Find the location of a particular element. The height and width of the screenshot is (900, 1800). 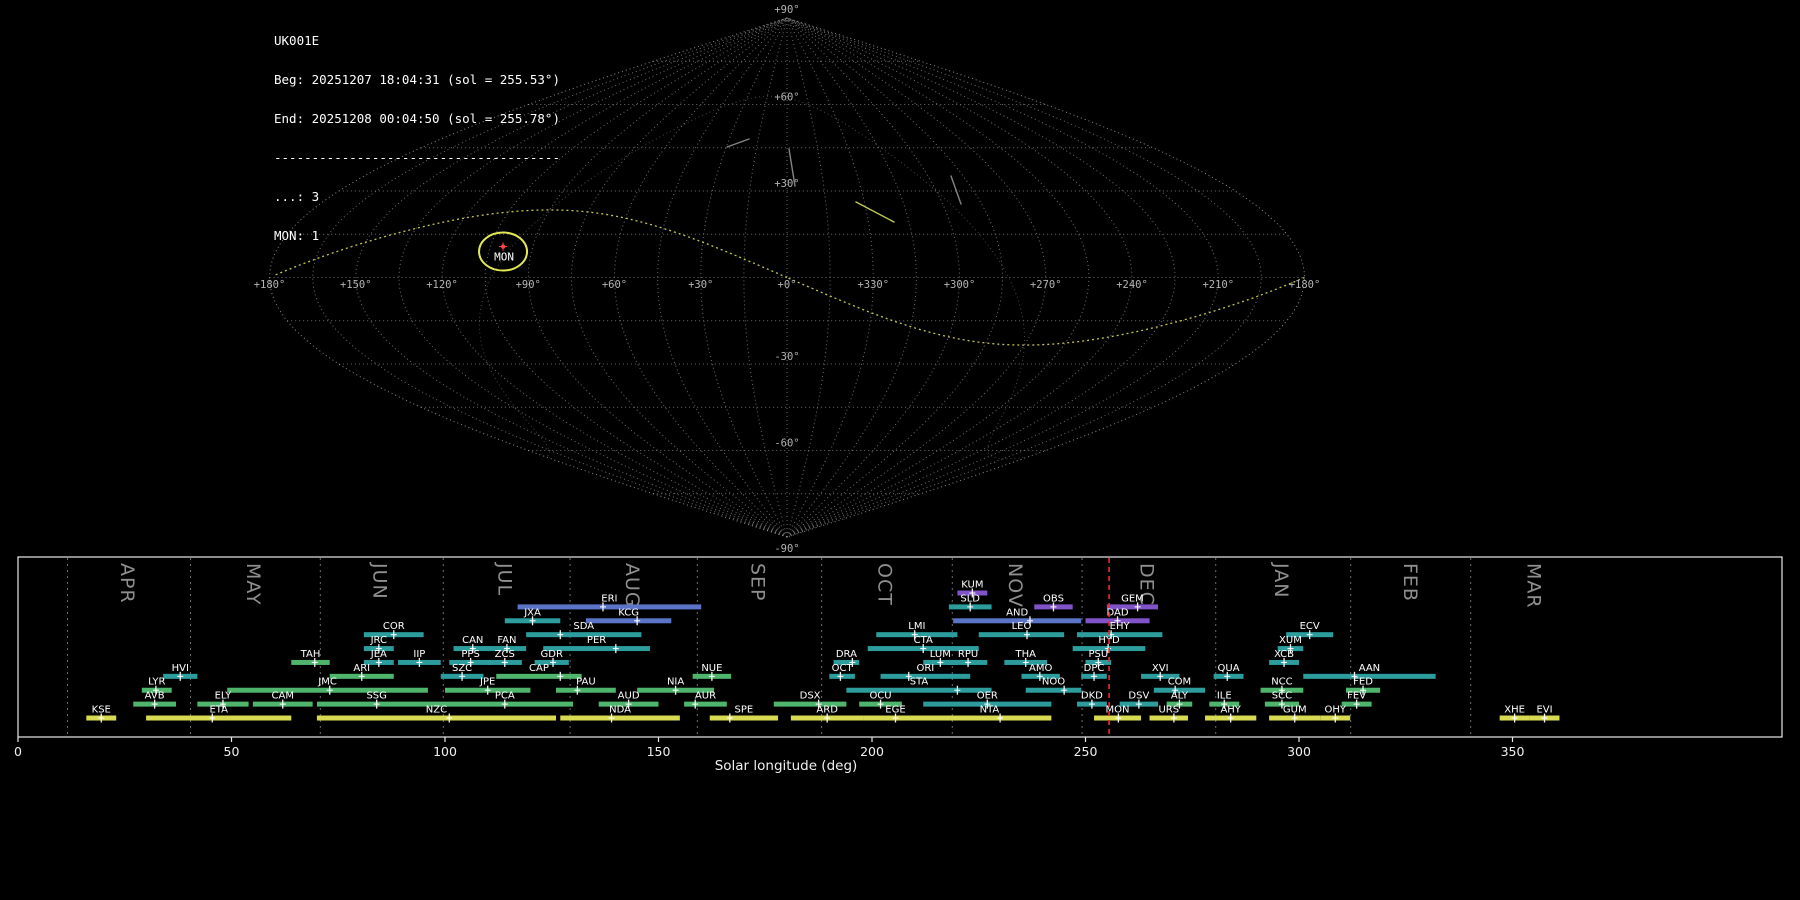

shower-code-label: DRA is located at coordinates (846, 654).